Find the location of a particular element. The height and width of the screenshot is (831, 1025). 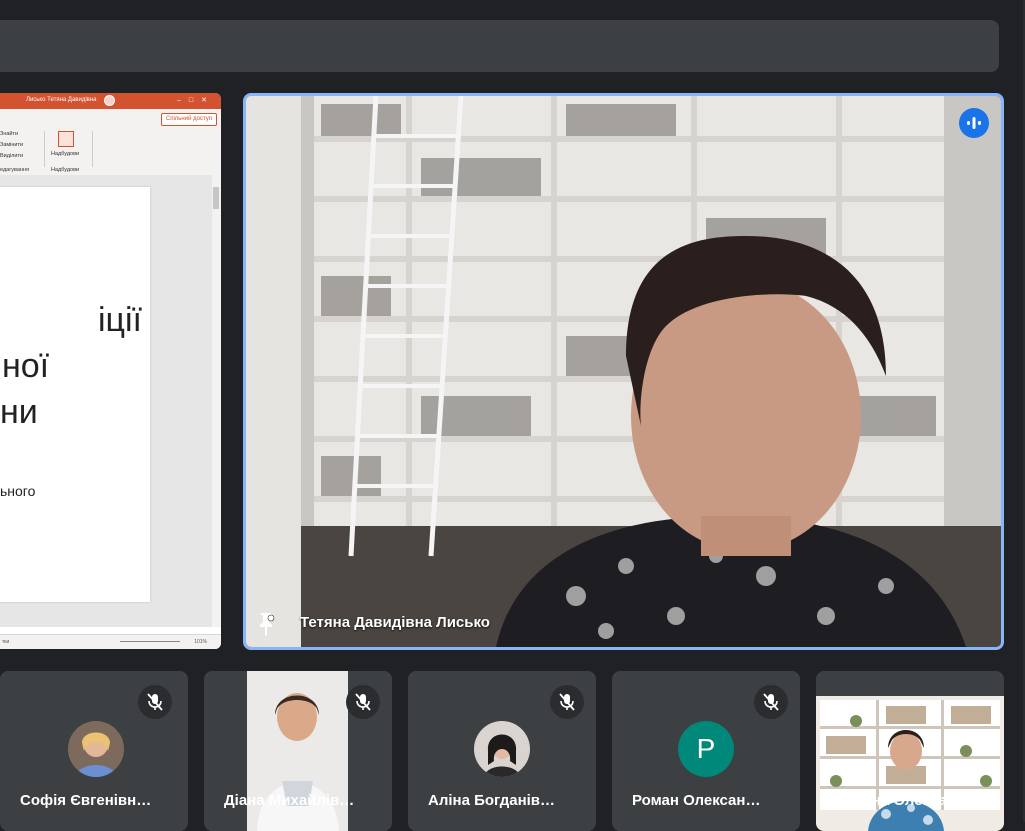

ppt-window-title: Лисько Тетяна Давидівна is located at coordinates (61, 100).